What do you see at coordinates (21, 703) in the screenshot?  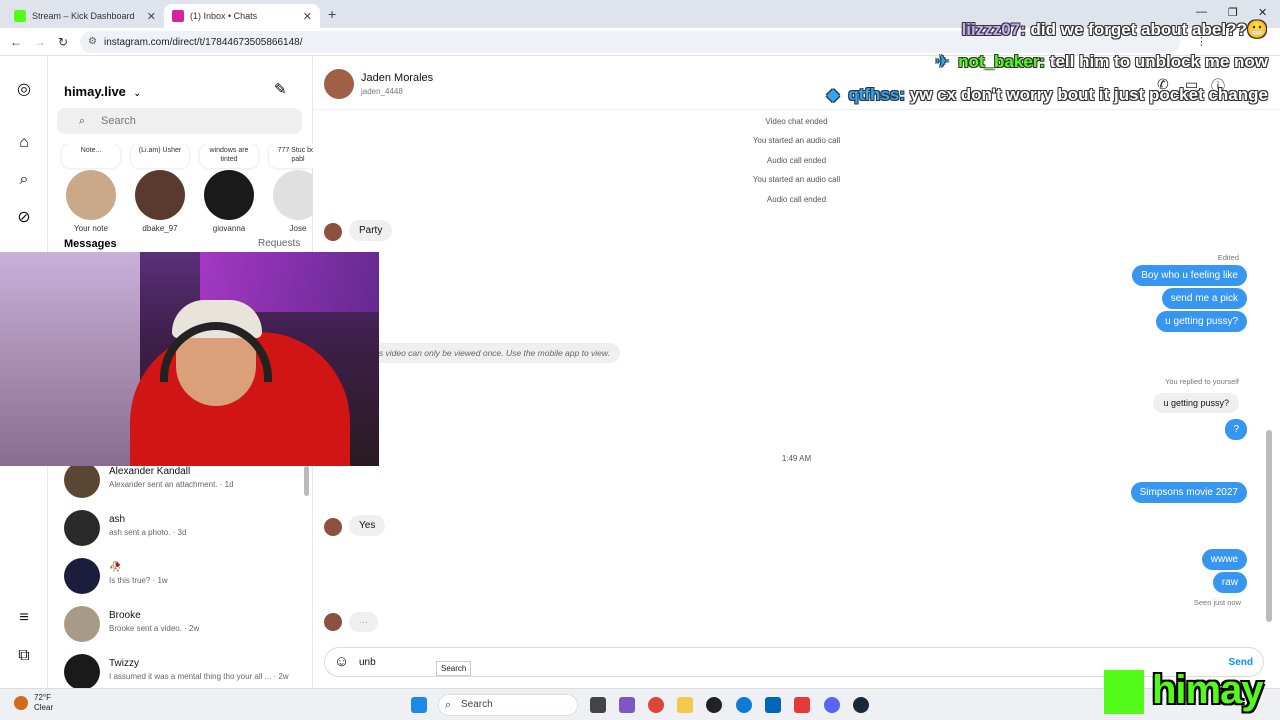 I see `weather-icon` at bounding box center [21, 703].